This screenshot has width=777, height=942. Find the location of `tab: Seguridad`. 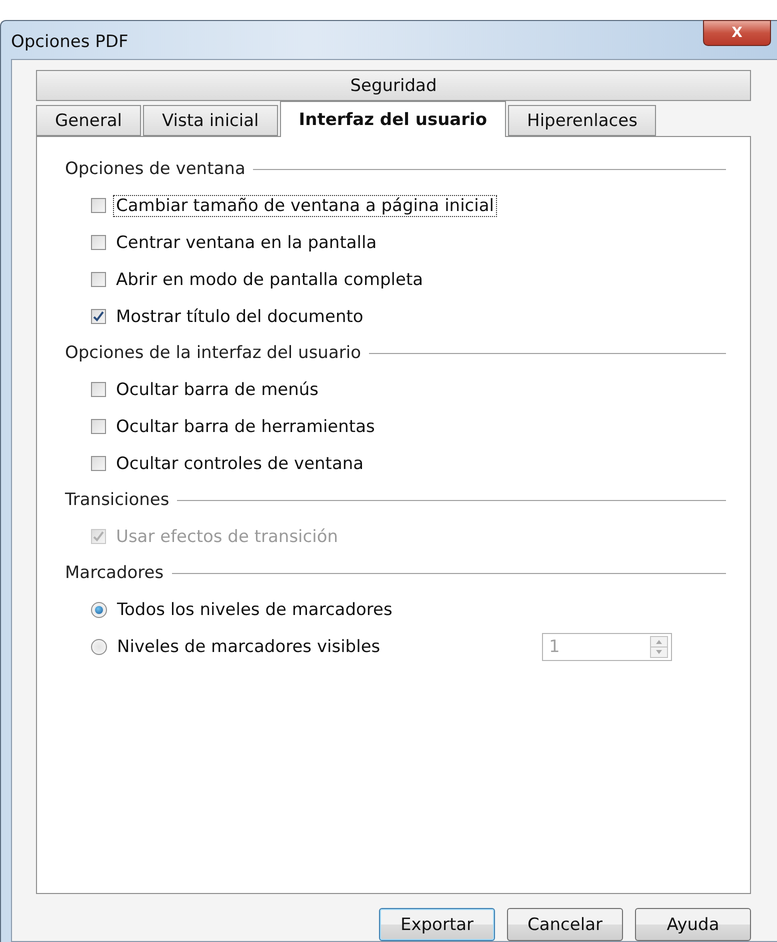

tab: Seguridad is located at coordinates (393, 85).